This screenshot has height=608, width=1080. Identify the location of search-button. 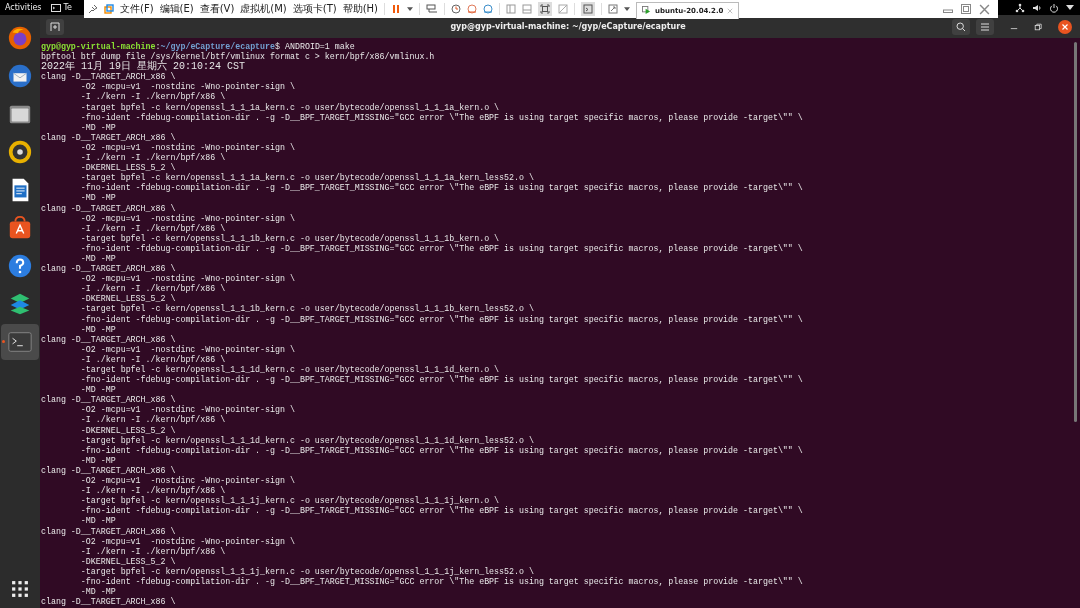
(961, 26).